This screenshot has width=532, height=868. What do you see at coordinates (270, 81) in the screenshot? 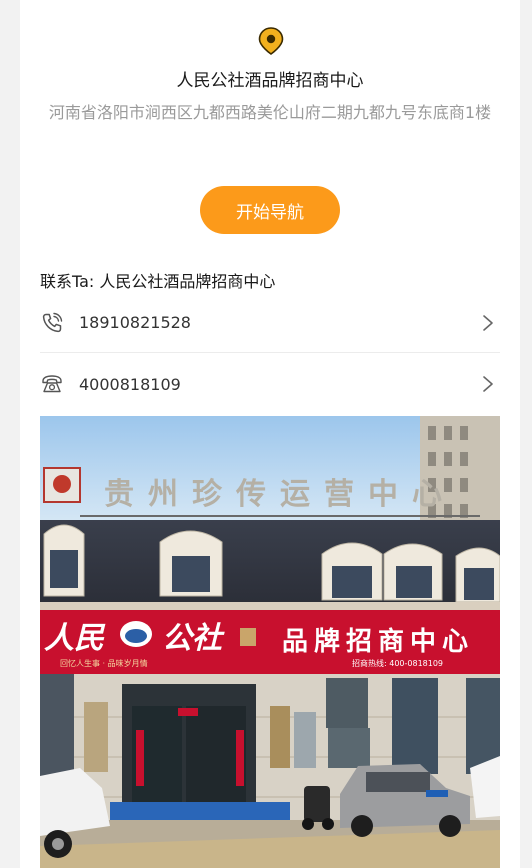
I see `store-name: 人民公社酒品牌招商中心` at bounding box center [270, 81].